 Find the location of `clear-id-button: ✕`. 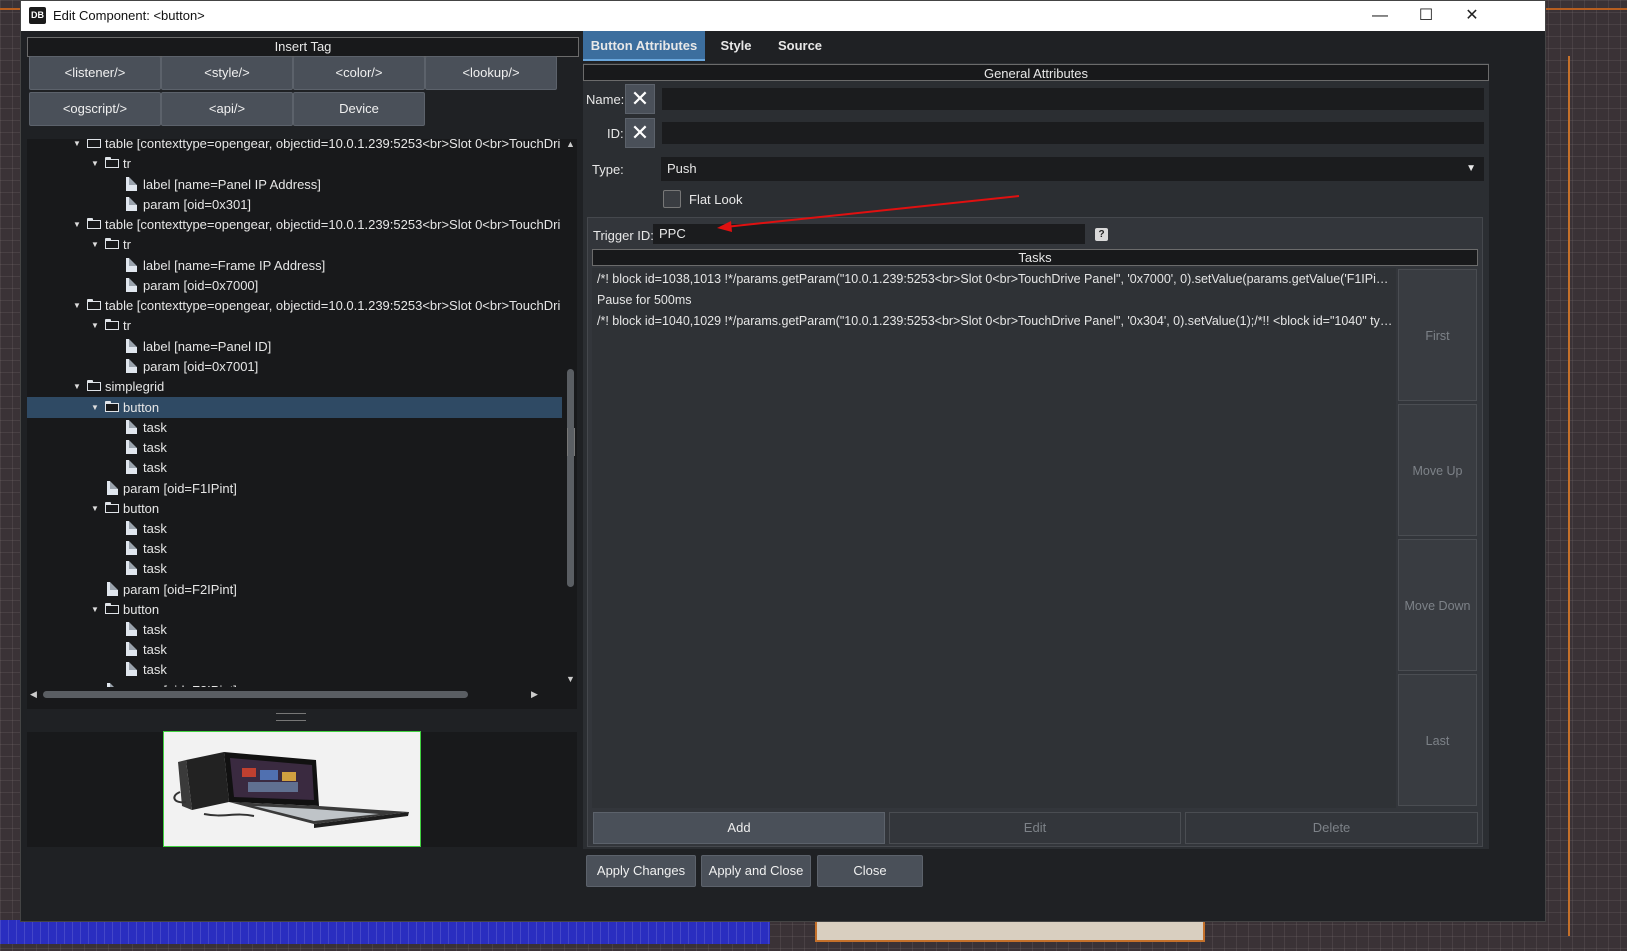

clear-id-button: ✕ is located at coordinates (640, 133).